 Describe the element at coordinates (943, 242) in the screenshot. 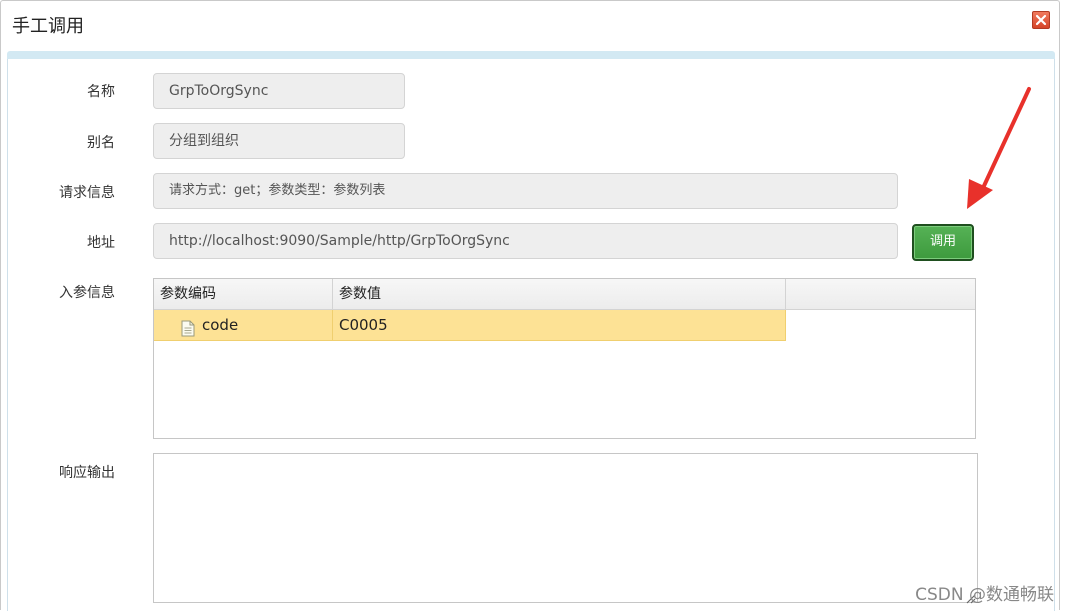

I see `invoke-button: 调用` at that location.